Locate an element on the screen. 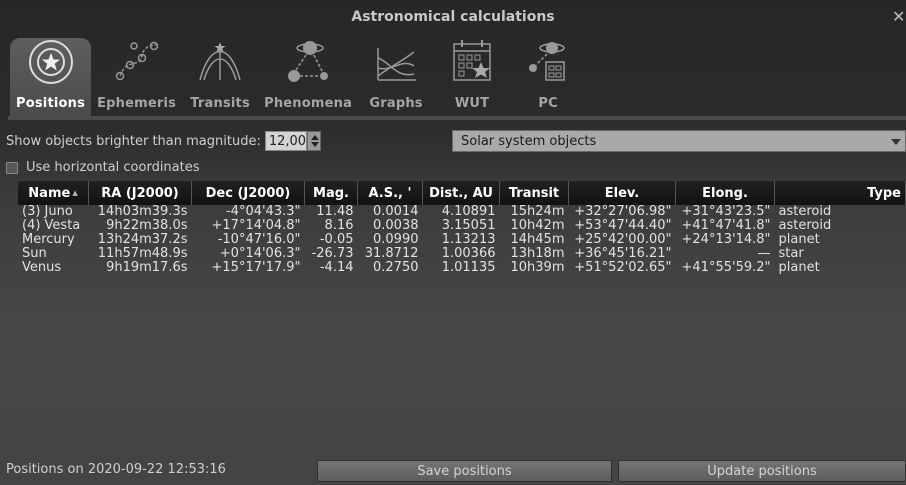  tab-ephemeris: Ephemeris is located at coordinates (136, 77).